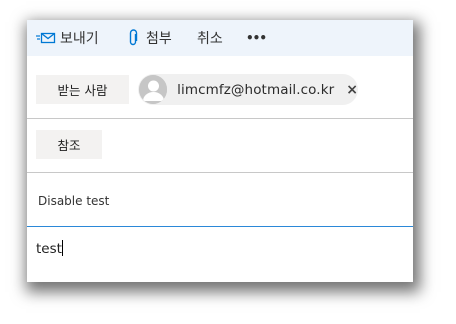 The image size is (456, 324). I want to click on paperclip-icon, so click(133, 38).